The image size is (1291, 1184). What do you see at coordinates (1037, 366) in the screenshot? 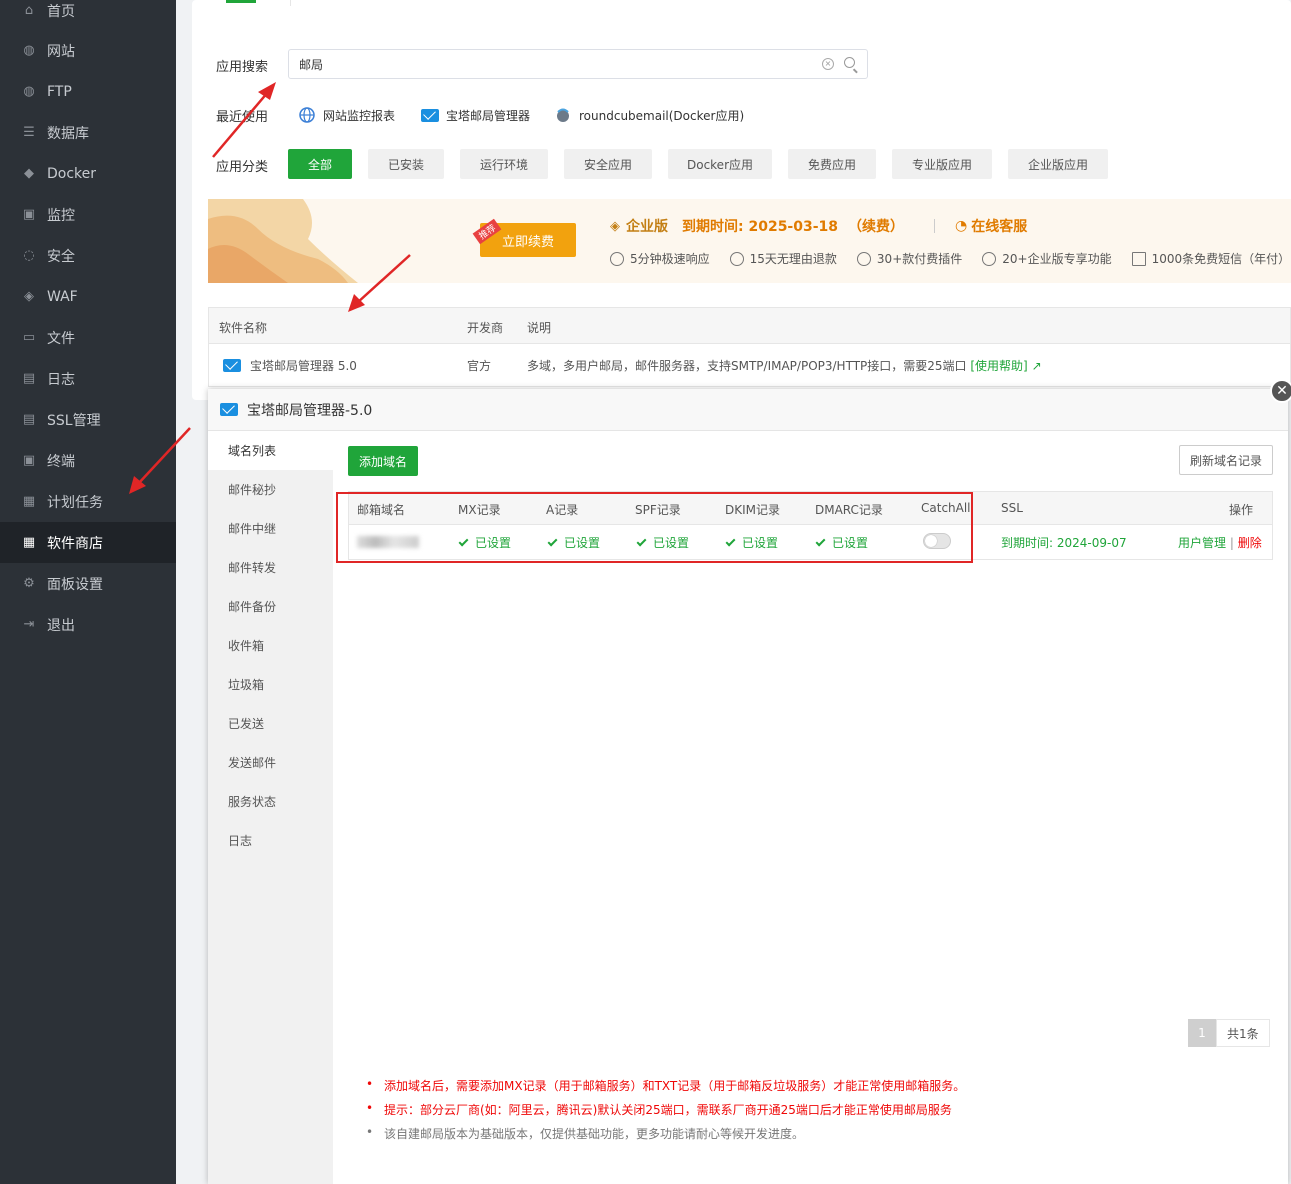
I see `external-link-icon: ↗` at bounding box center [1037, 366].